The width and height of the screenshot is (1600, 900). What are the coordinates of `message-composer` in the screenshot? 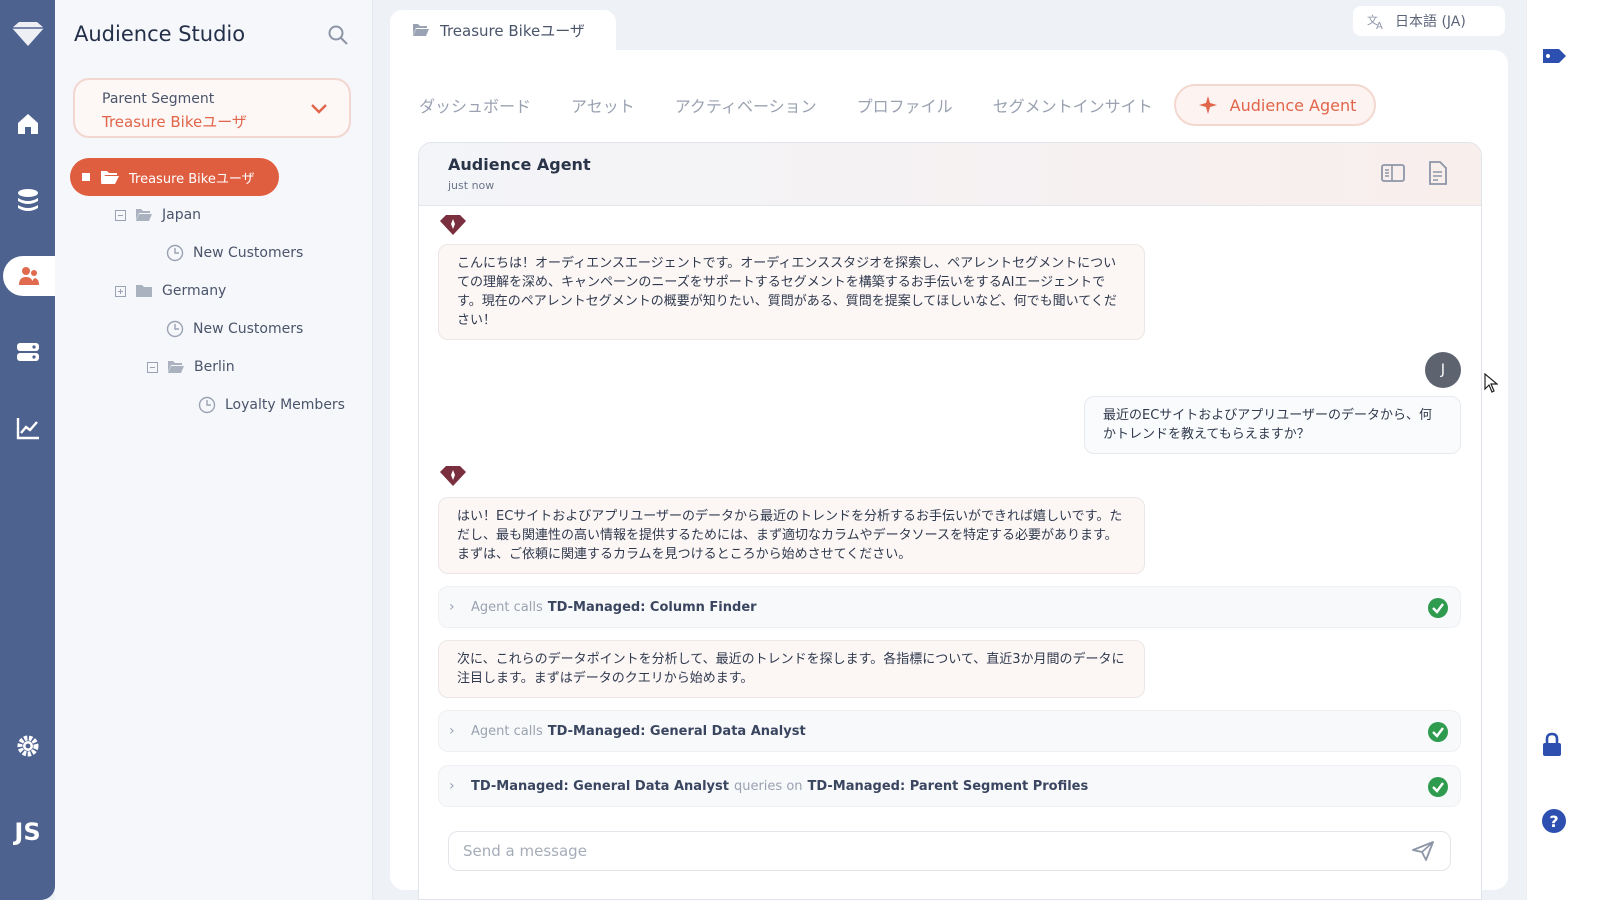 It's located at (949, 851).